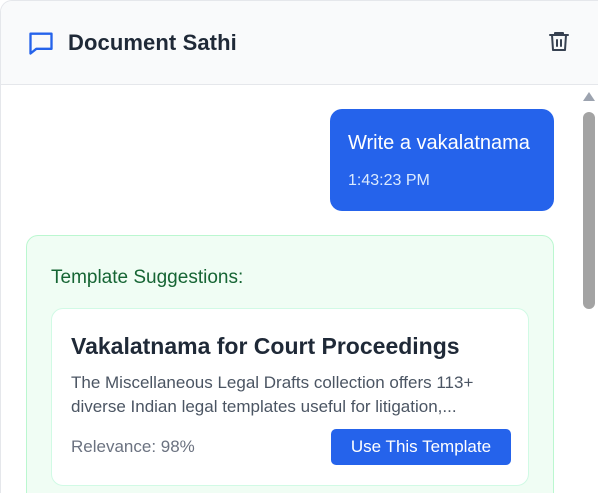 Image resolution: width=598 pixels, height=493 pixels. Describe the element at coordinates (442, 160) in the screenshot. I see `user-message: Write a vakalatnama 1:43:23 PM` at that location.